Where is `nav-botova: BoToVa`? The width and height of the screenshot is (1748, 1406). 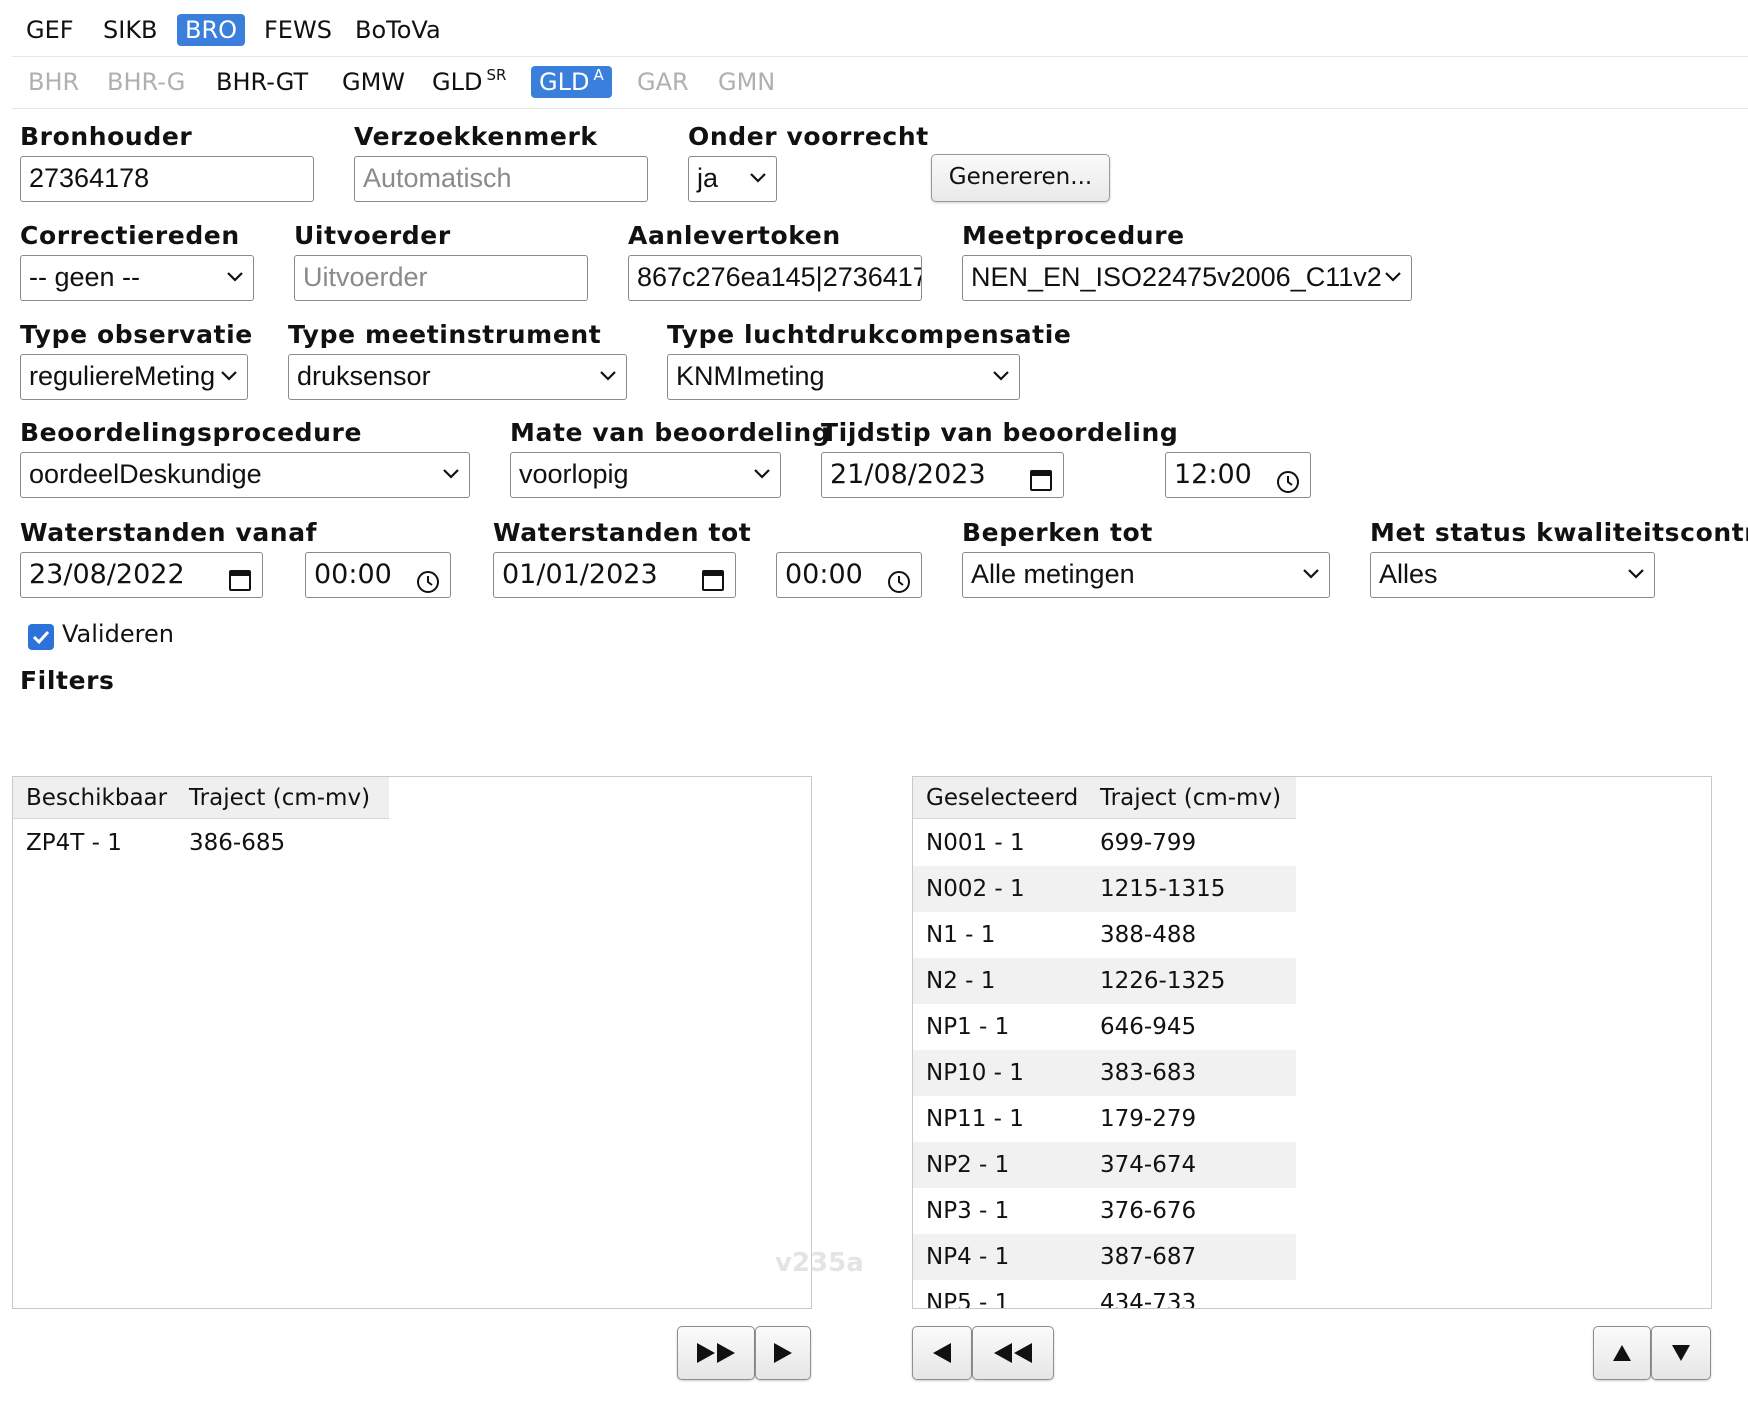
nav-botova: BoToVa is located at coordinates (398, 30).